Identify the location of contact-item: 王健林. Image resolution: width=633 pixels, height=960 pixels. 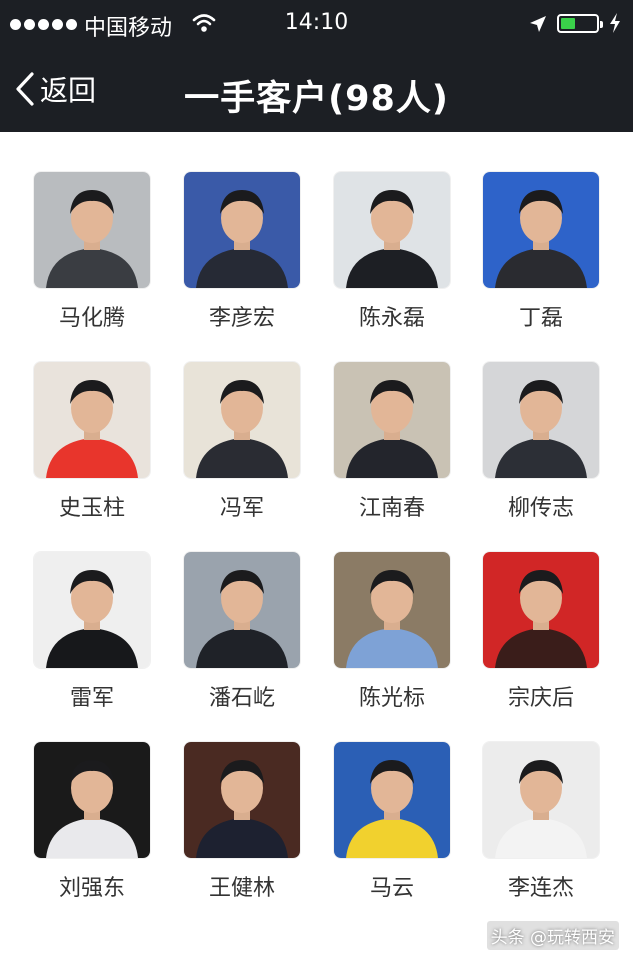
(242, 822).